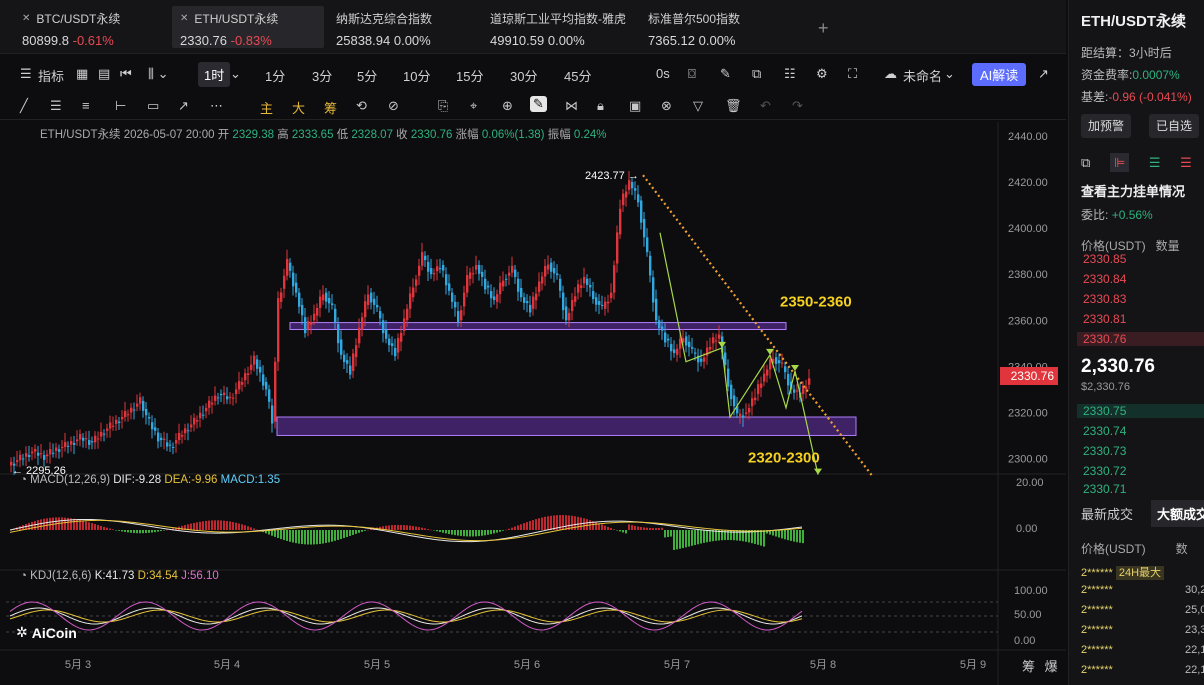 This screenshot has width=1204, height=685. Describe the element at coordinates (322, 75) in the screenshot. I see `timeframe-3m: 3分` at that location.